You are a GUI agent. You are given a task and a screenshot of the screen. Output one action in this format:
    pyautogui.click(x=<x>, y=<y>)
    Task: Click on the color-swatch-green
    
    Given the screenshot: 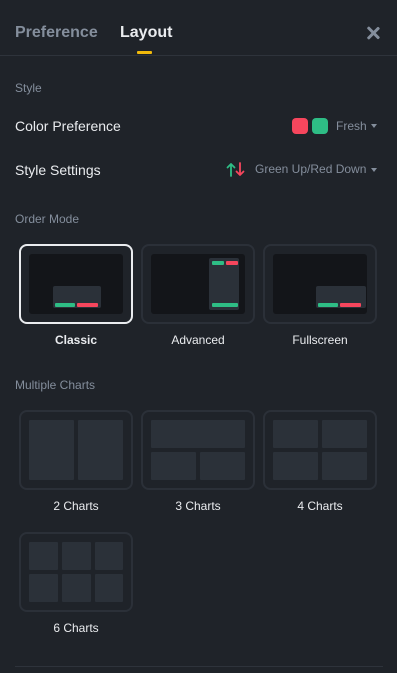 What is the action you would take?
    pyautogui.click(x=320, y=126)
    